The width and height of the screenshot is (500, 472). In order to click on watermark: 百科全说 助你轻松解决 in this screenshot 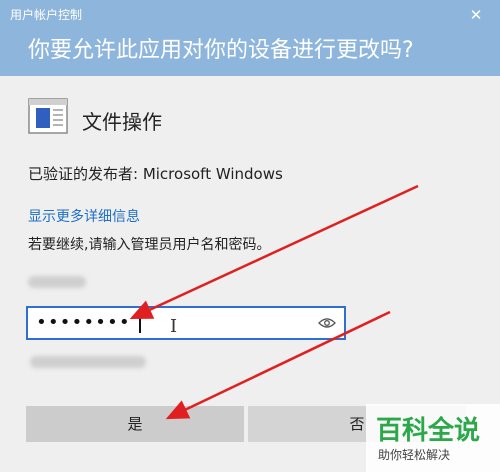, I will do `click(433, 438)`.